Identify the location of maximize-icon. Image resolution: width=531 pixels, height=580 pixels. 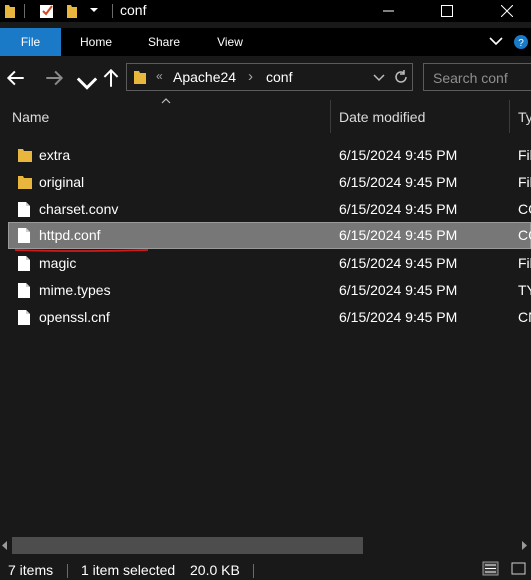
(447, 11).